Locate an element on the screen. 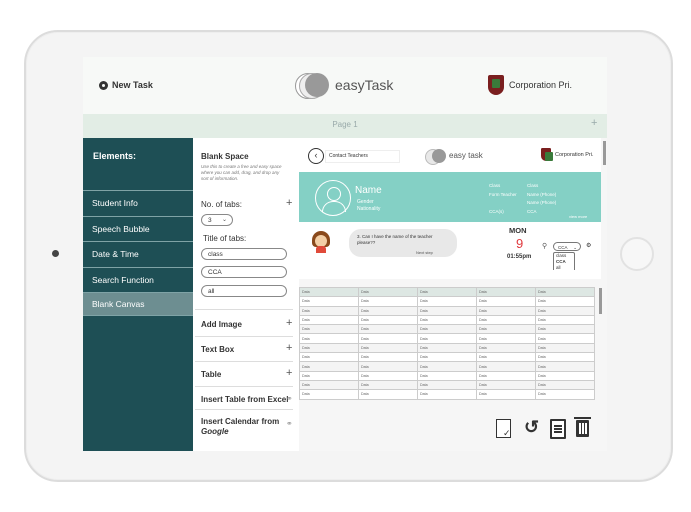  sidebar-item-search-function: Search Function is located at coordinates (138, 279).